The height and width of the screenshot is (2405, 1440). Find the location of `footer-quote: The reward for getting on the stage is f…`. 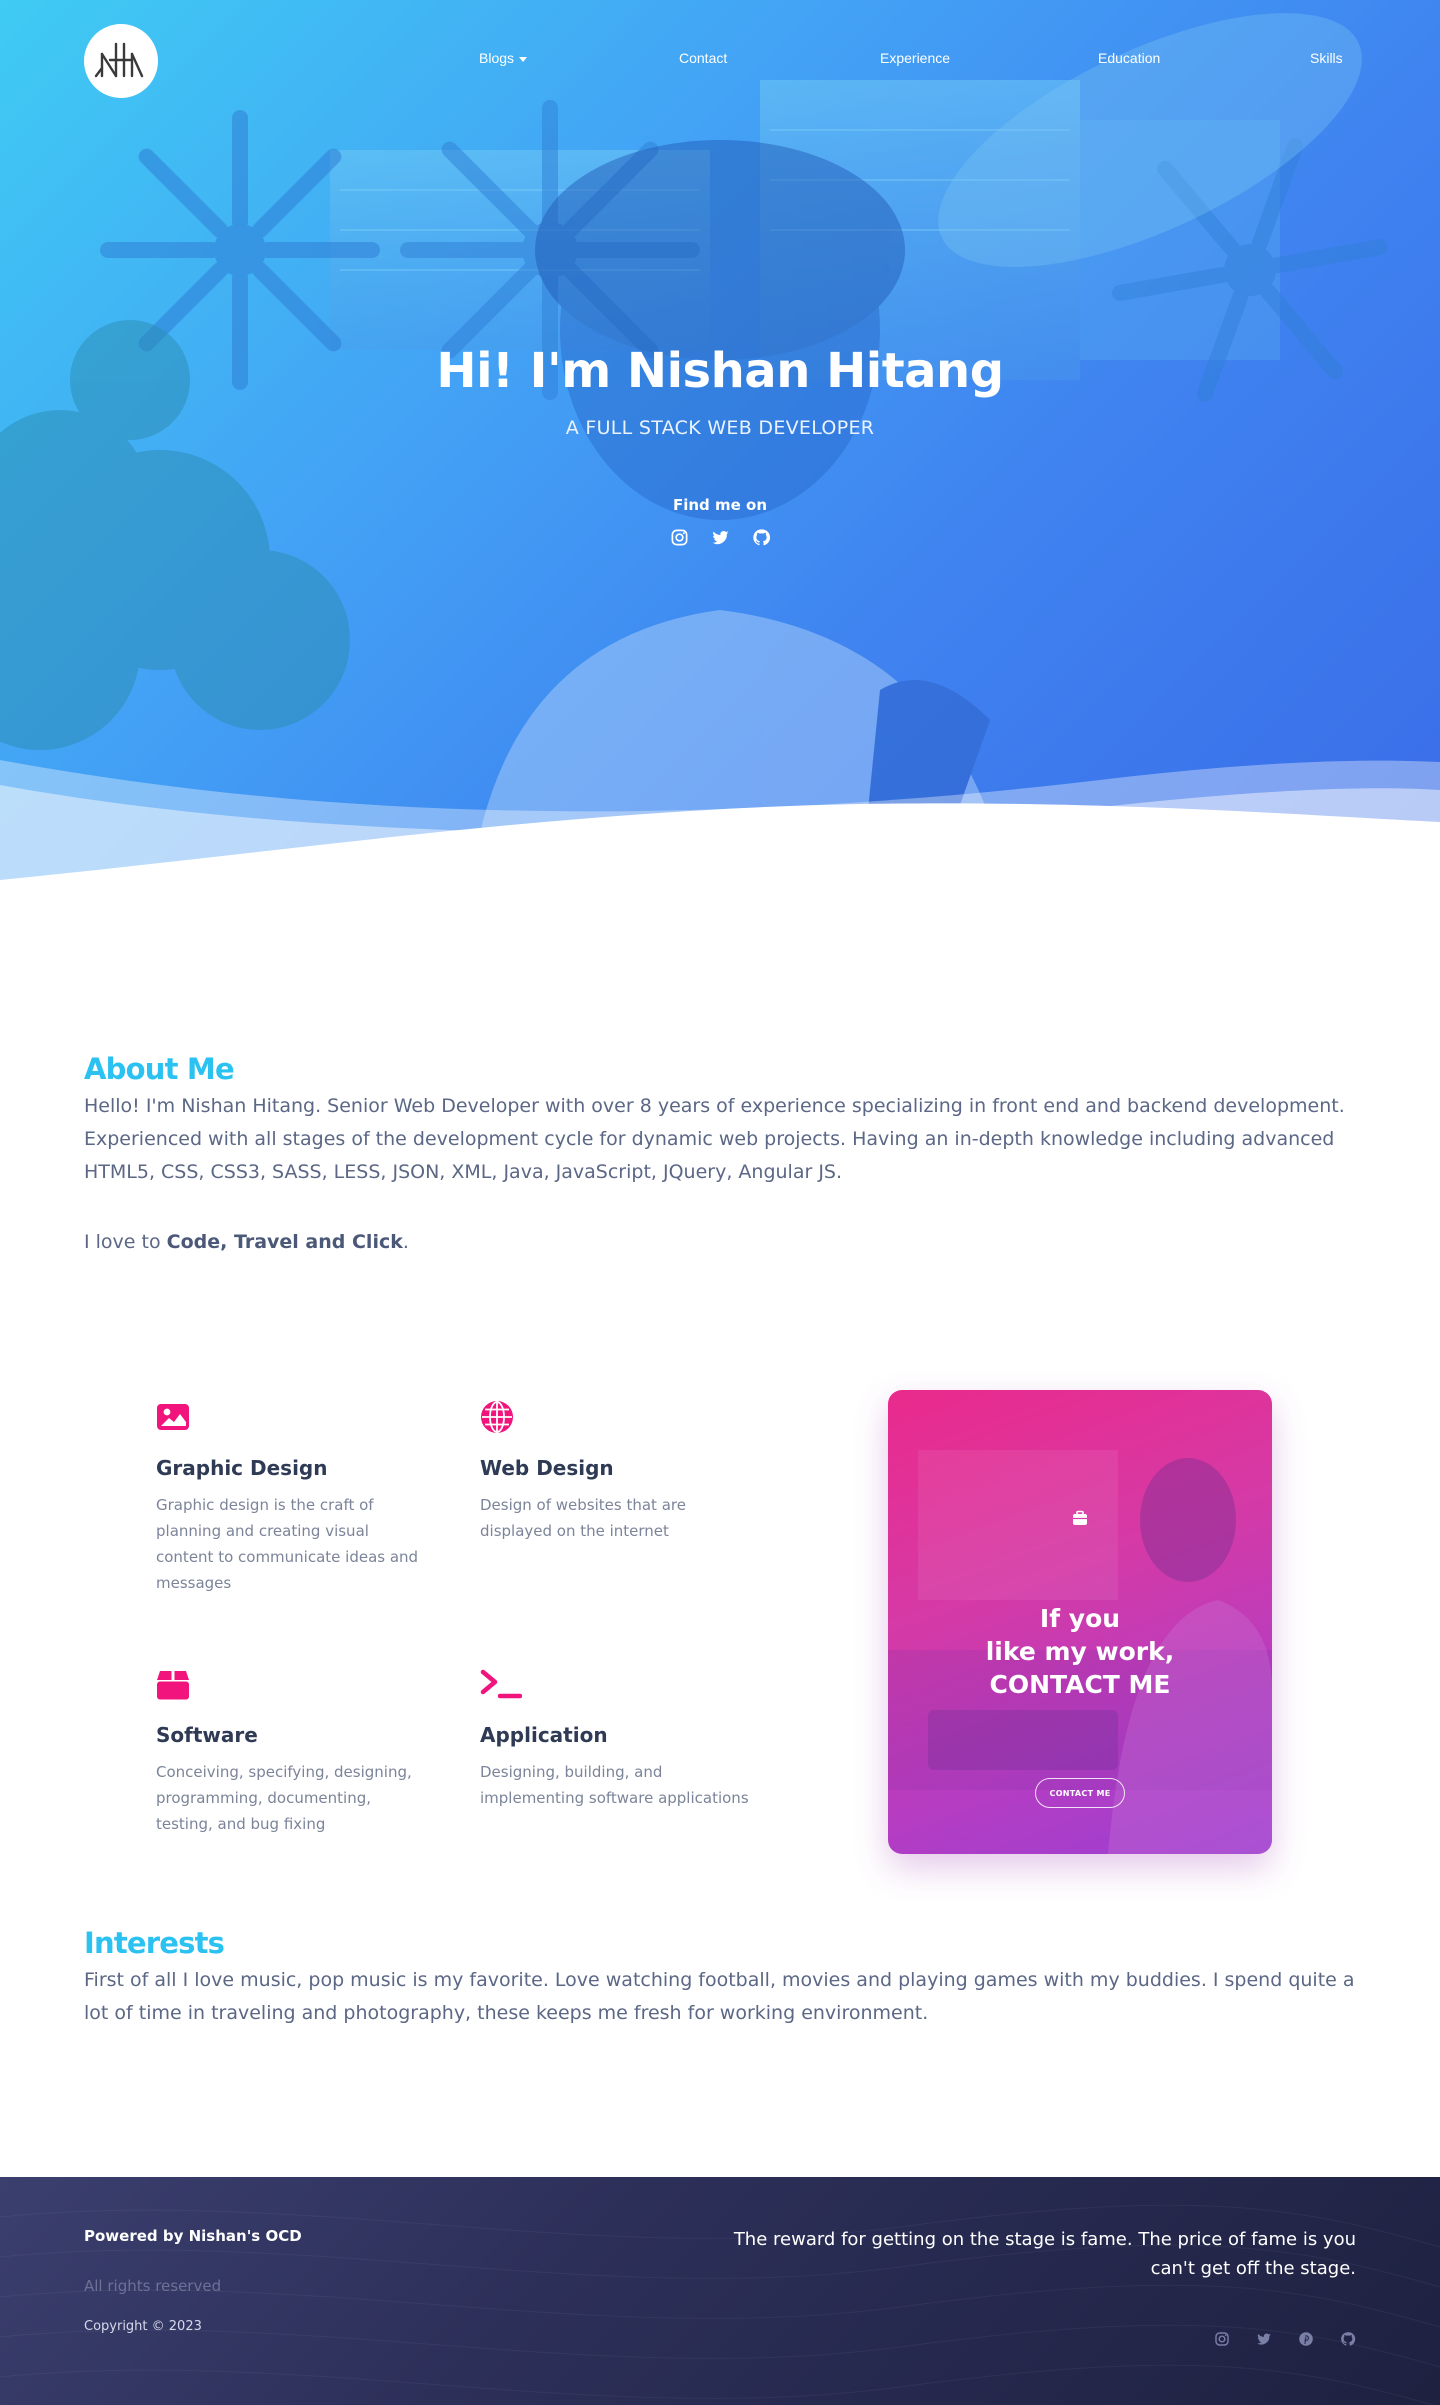

footer-quote: The reward for getting on the stage is f… is located at coordinates (1044, 2254).